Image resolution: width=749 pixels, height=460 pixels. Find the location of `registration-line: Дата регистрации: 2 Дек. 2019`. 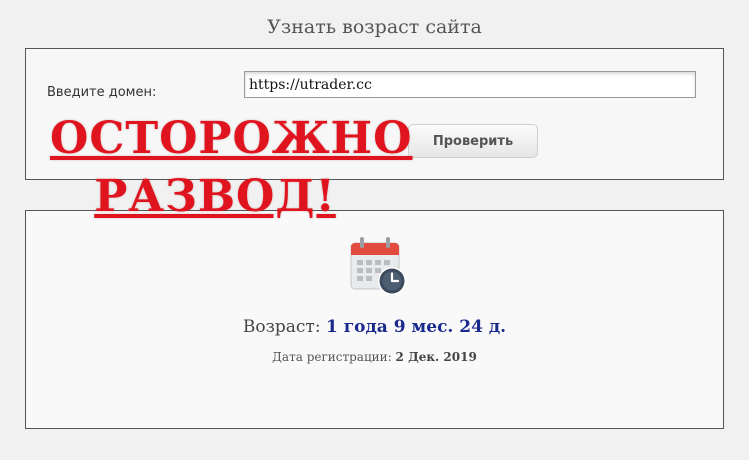

registration-line: Дата регистрации: 2 Дек. 2019 is located at coordinates (374, 357).